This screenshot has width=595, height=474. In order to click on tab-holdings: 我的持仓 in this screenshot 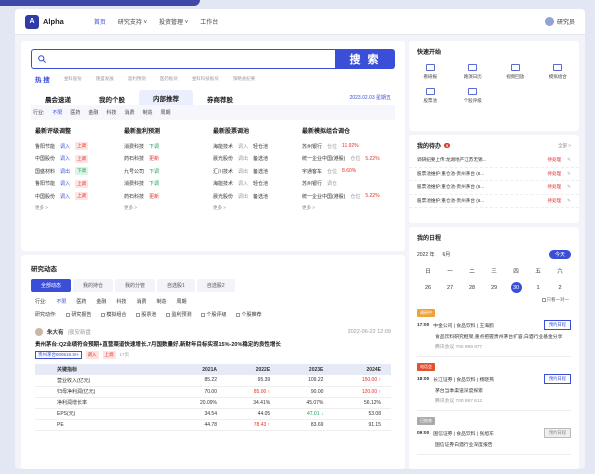, I will do `click(93, 285)`.